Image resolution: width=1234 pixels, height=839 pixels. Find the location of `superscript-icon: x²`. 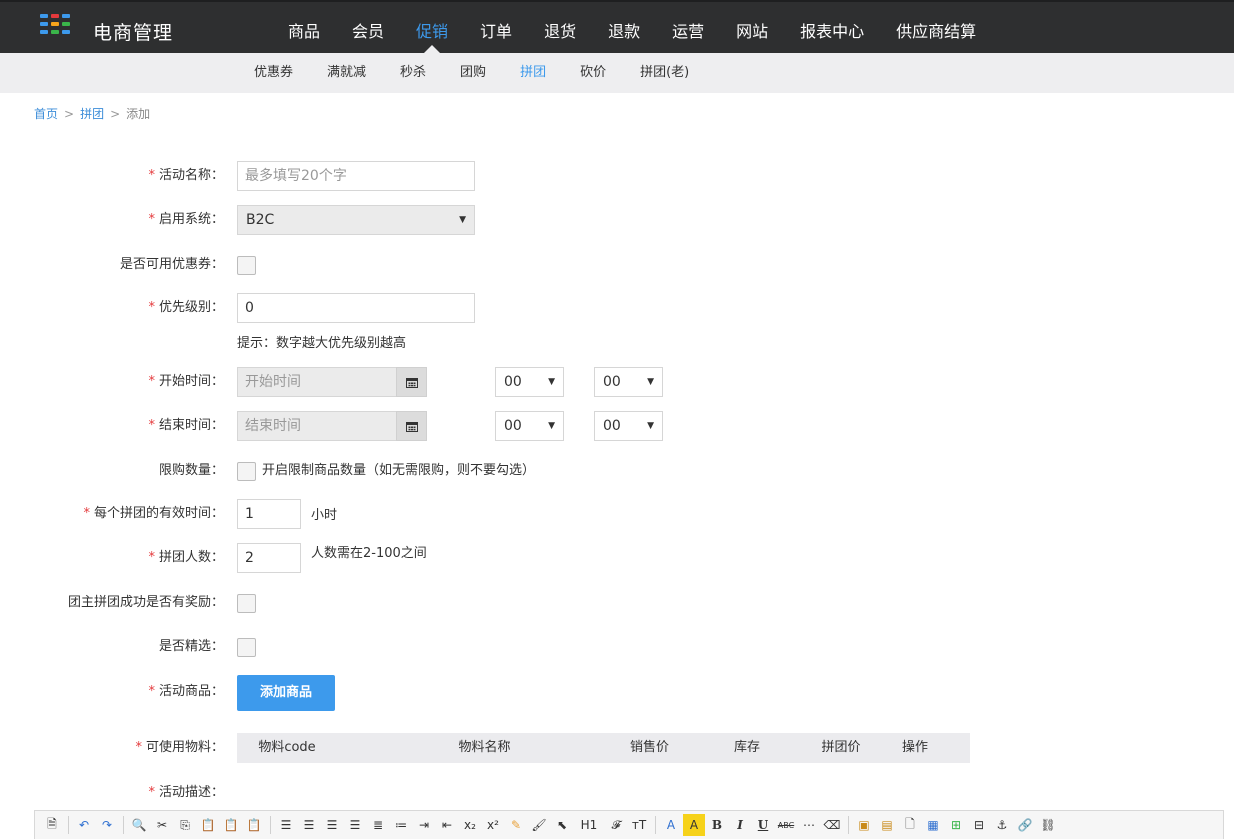

superscript-icon: x² is located at coordinates (493, 825).